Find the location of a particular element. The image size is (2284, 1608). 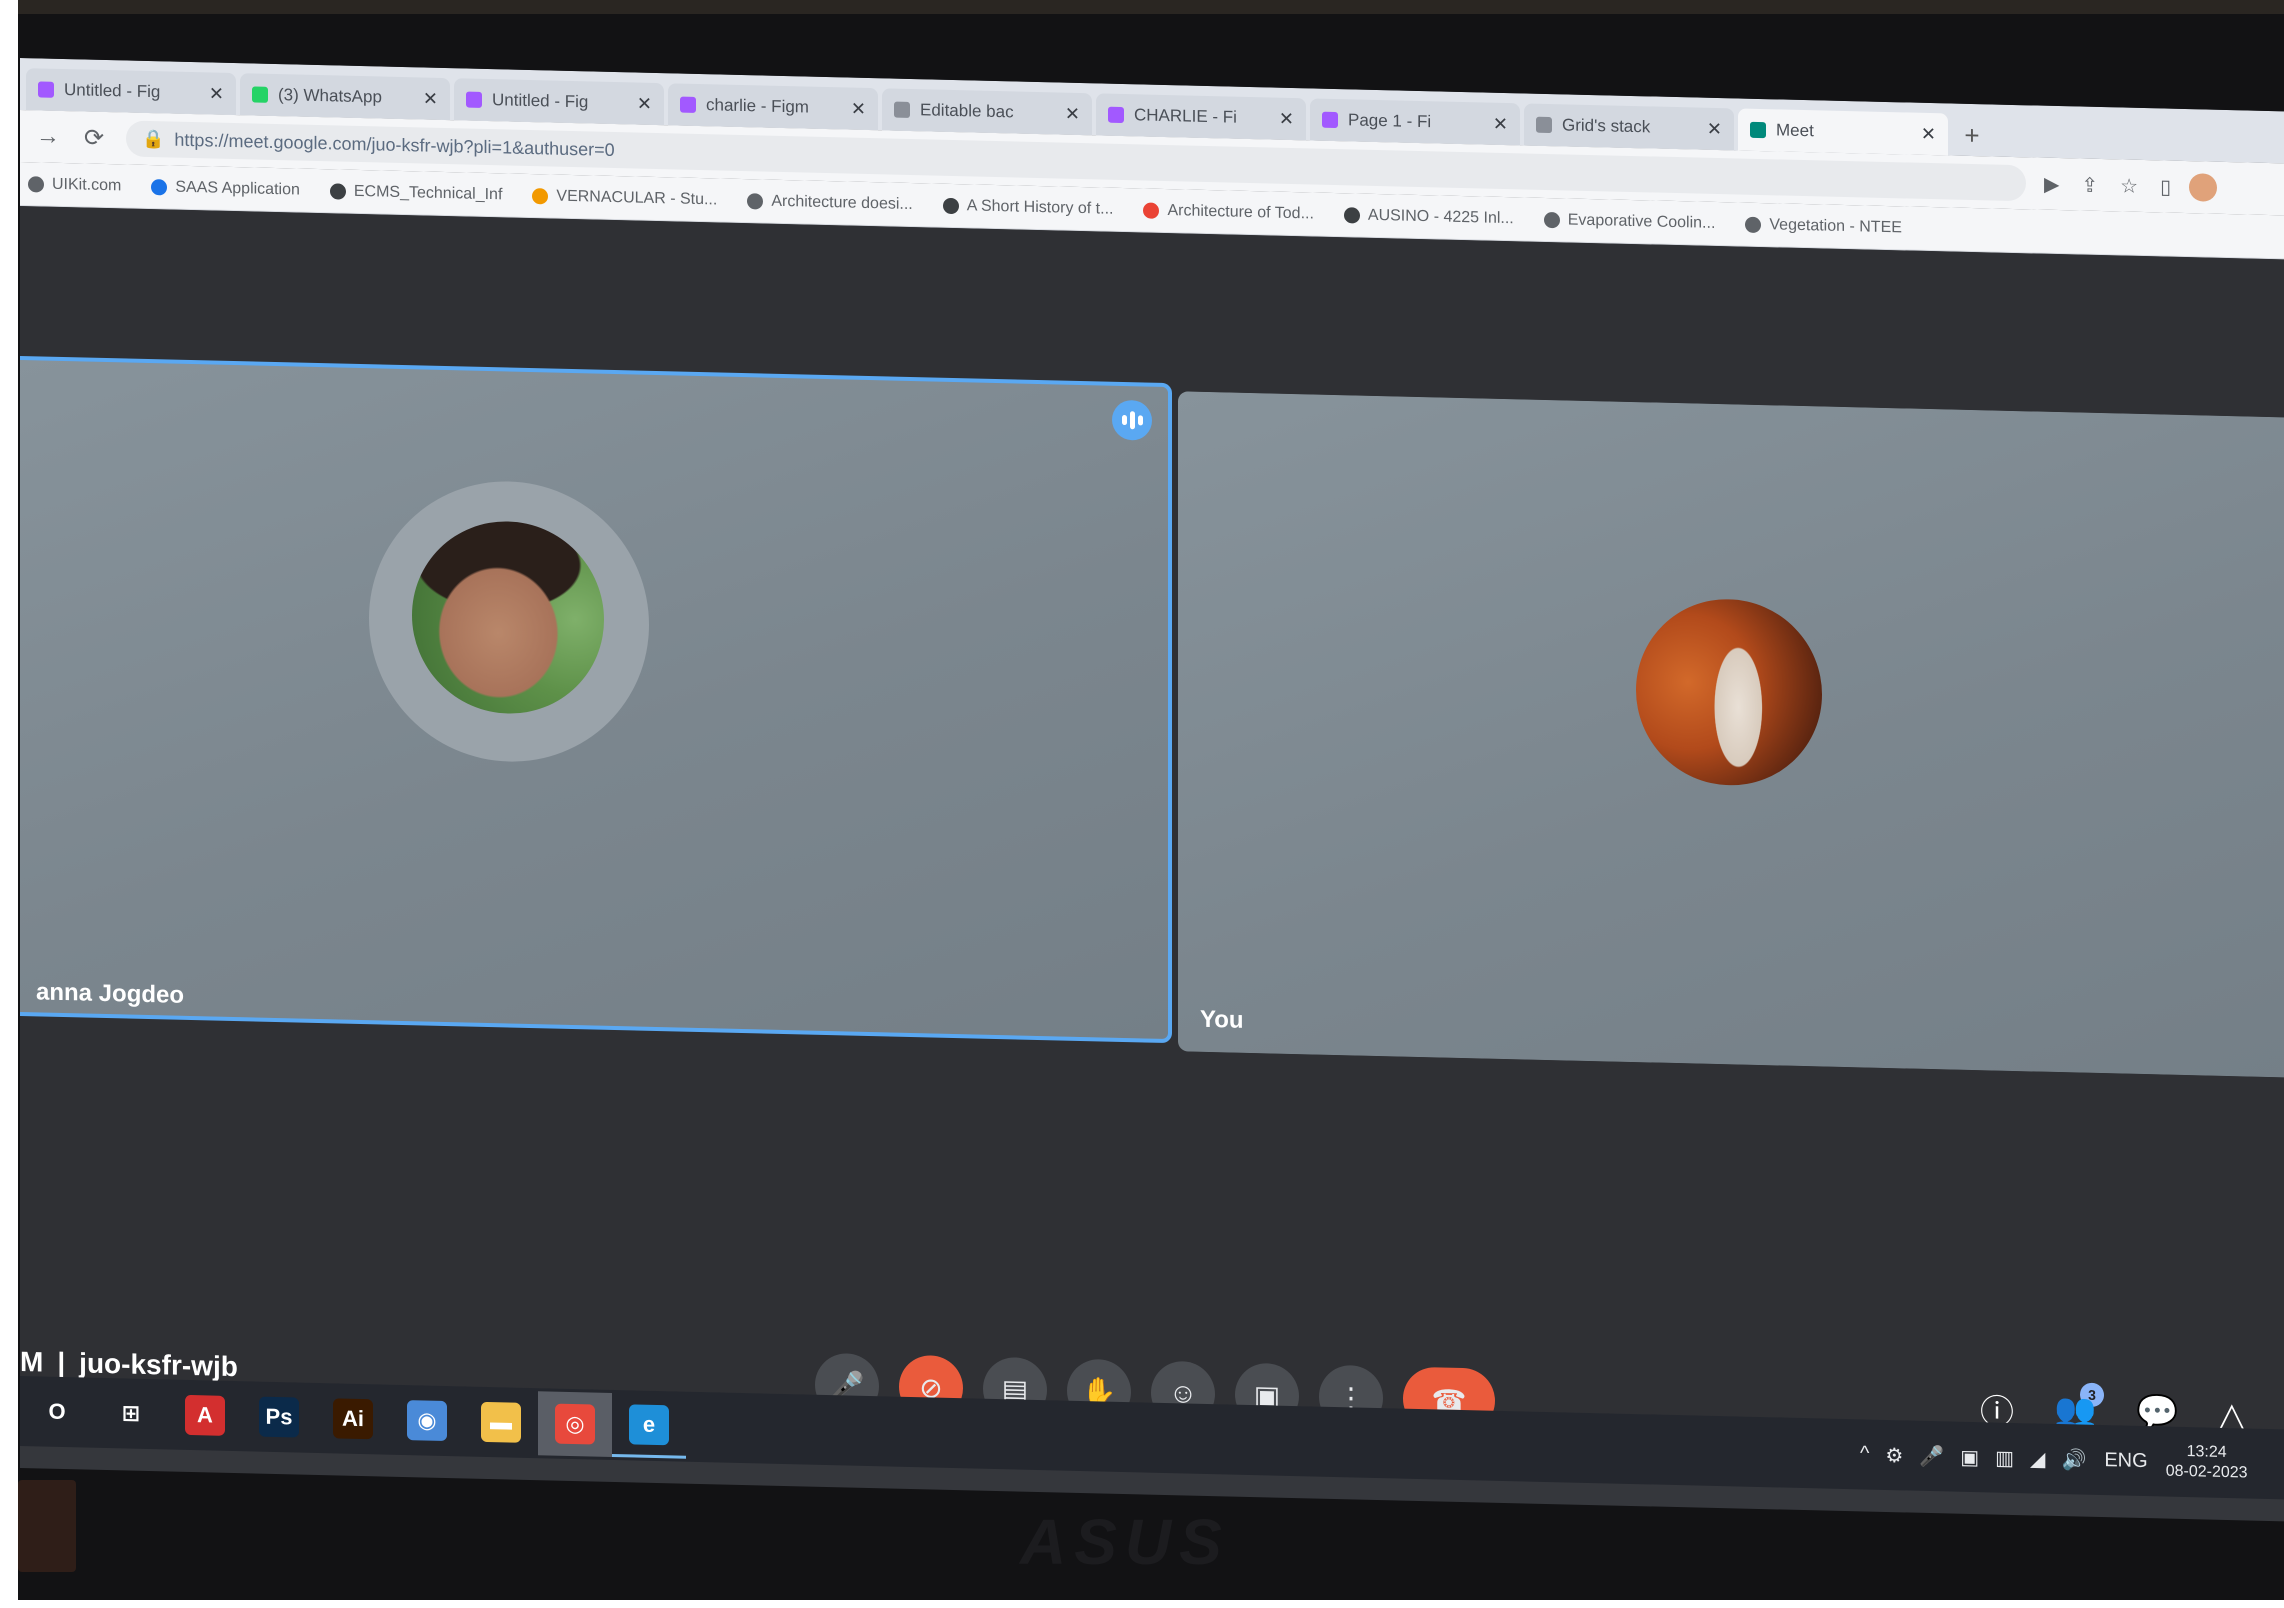

tray-icon: 🔊 is located at coordinates (2073, 1460).